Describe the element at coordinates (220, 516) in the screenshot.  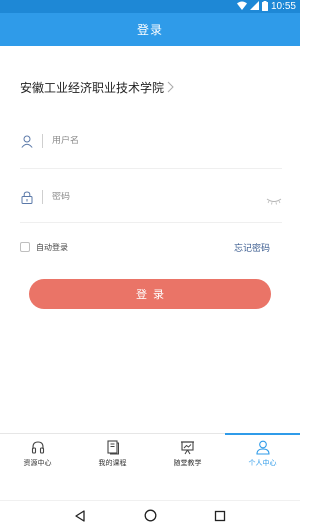
I see `recents-icon` at that location.